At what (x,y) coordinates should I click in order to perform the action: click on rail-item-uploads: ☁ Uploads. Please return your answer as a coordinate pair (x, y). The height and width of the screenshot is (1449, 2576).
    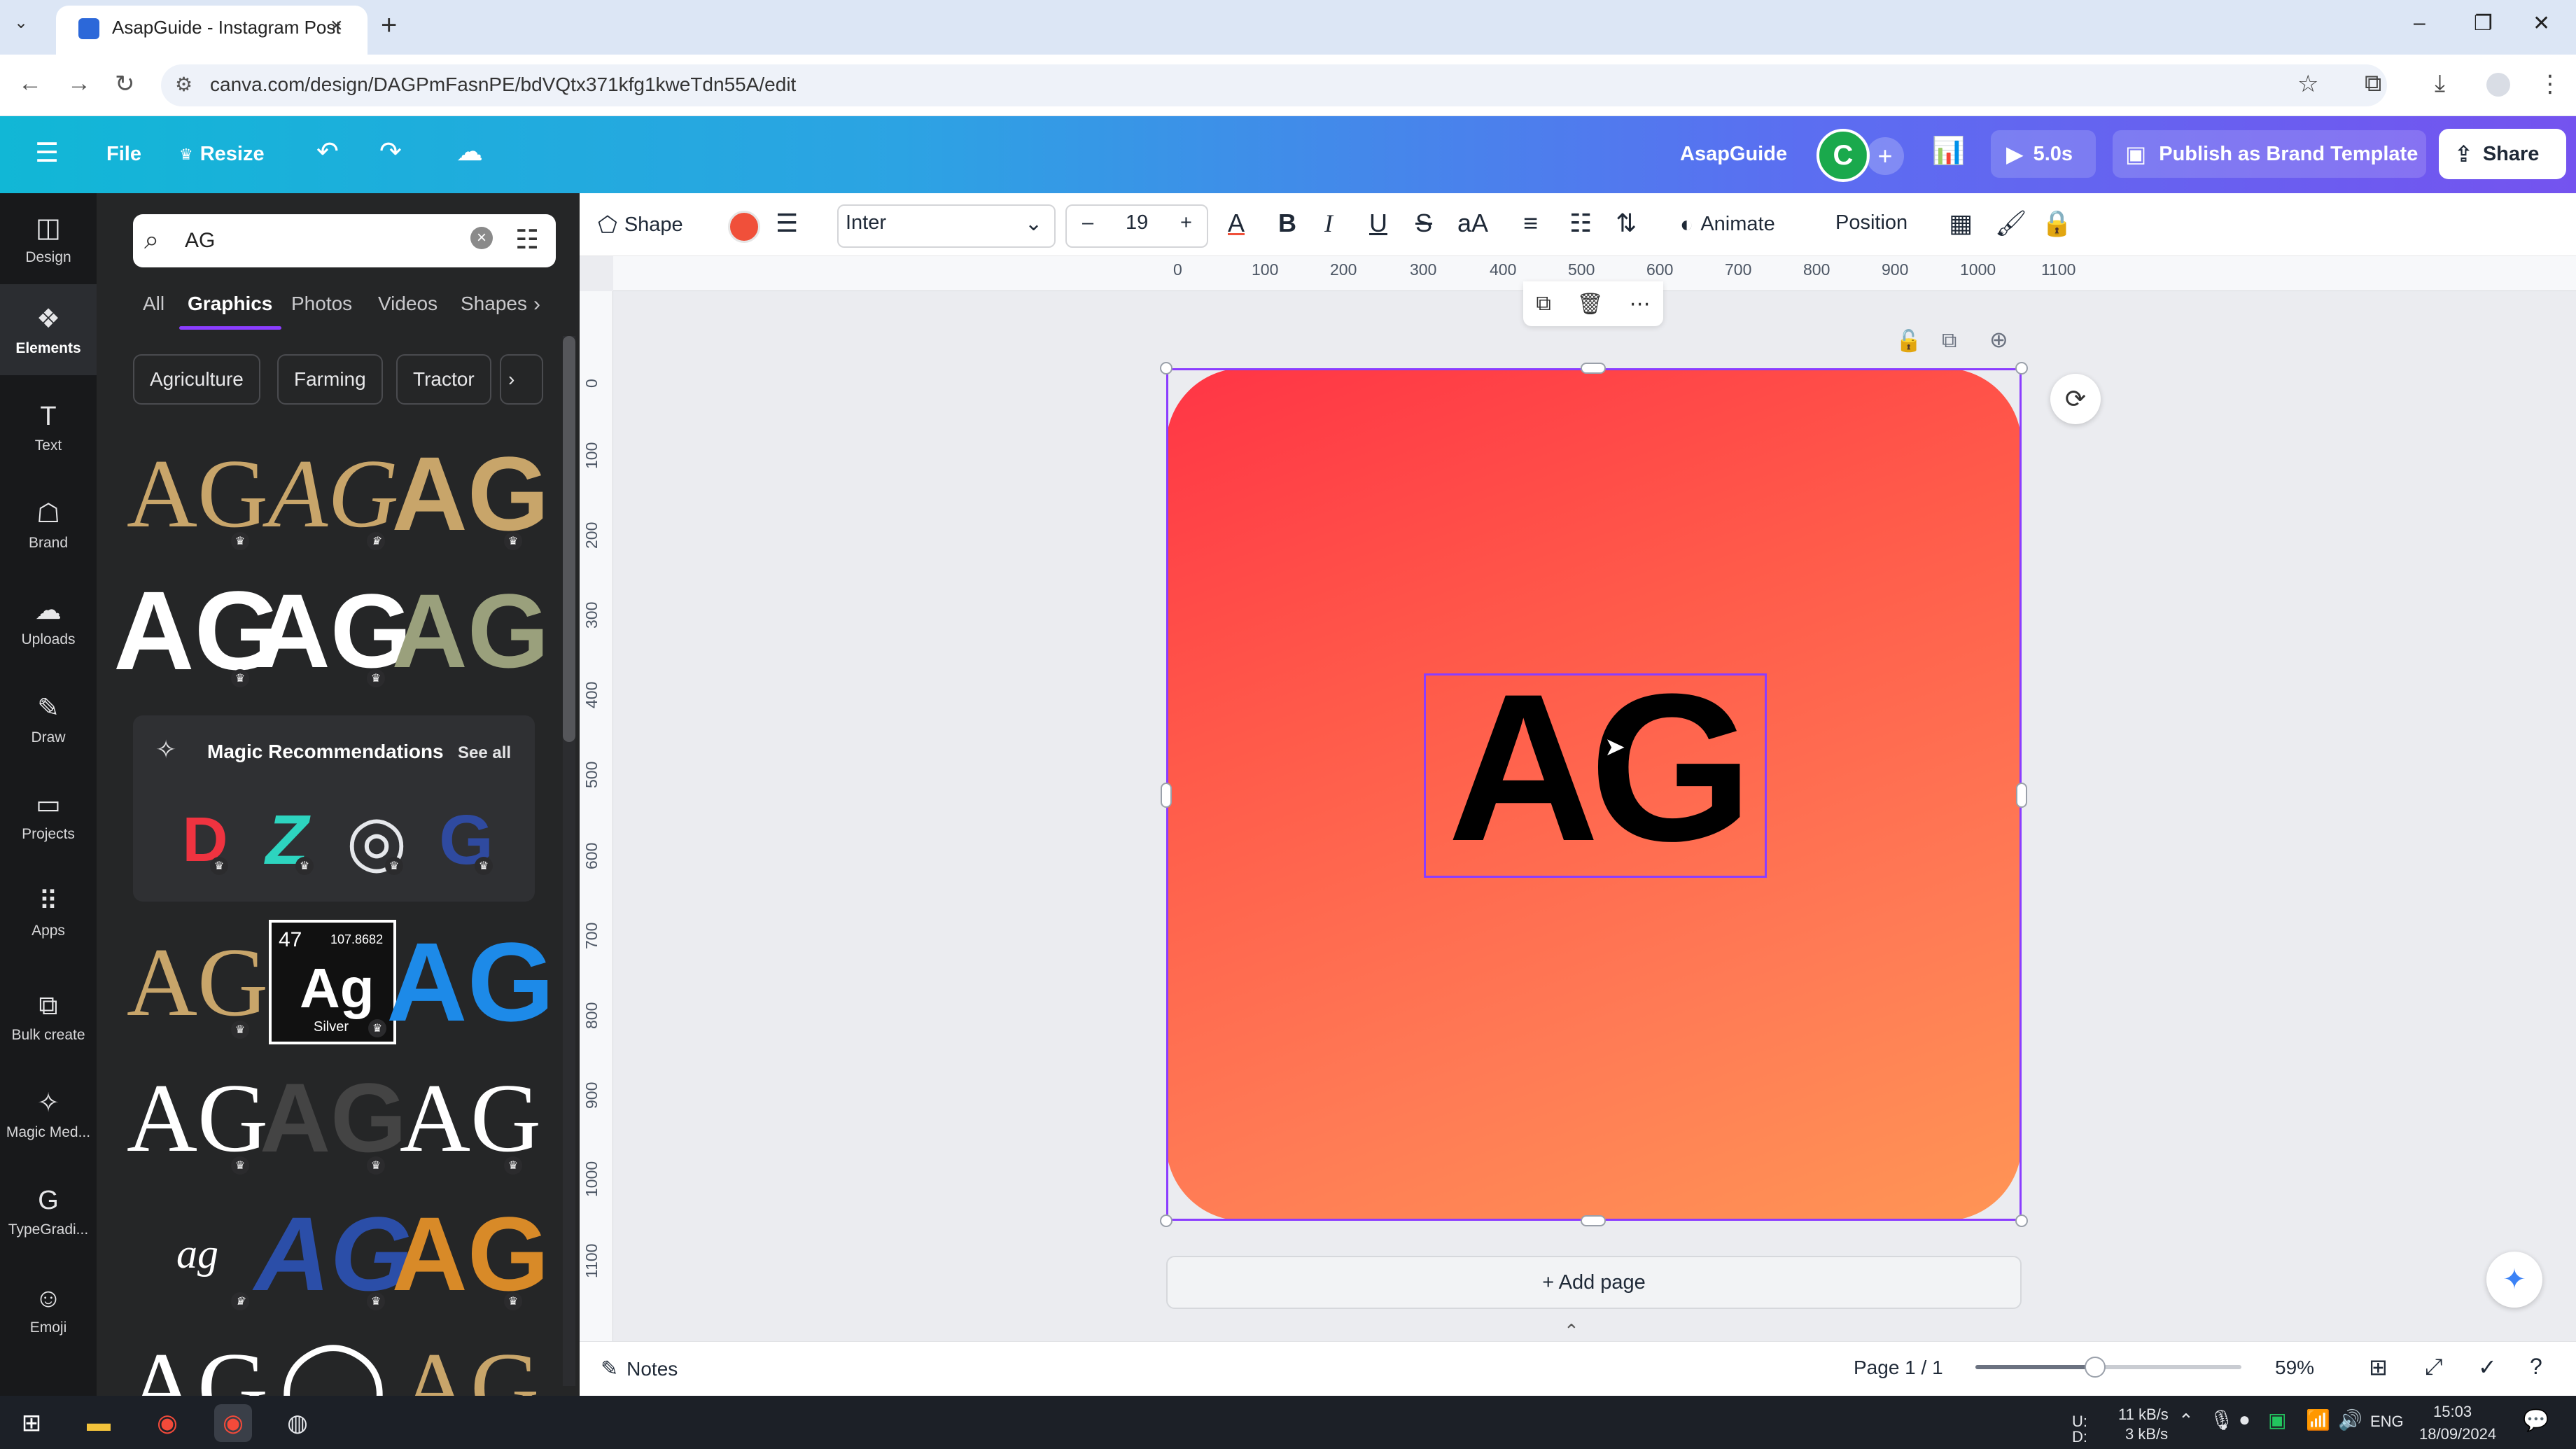
    Looking at the image, I should click on (48, 620).